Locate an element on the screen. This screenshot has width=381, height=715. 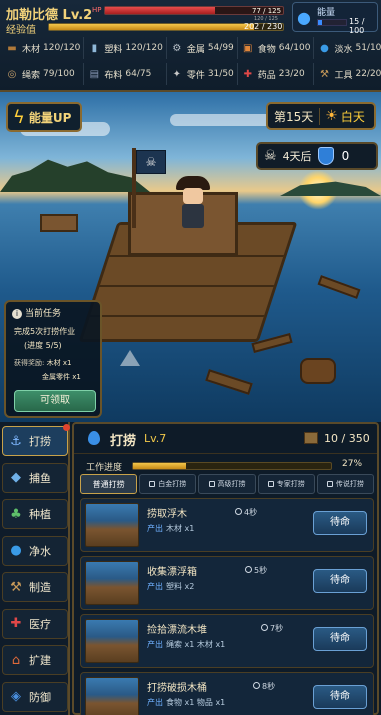
work-progress-bar is located at coordinates (232, 466).